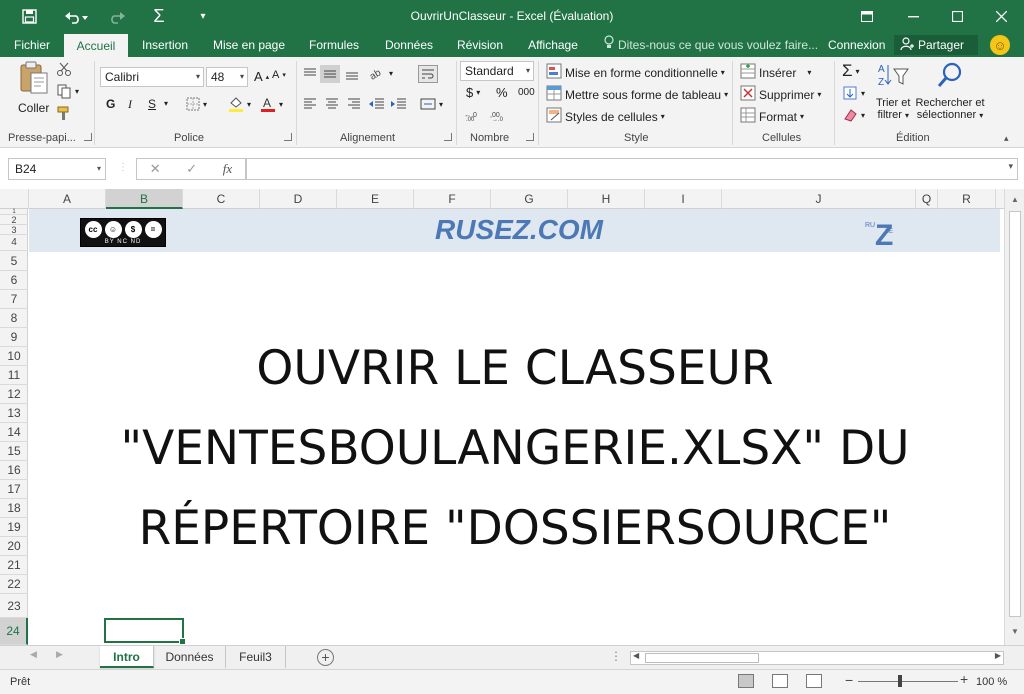 The height and width of the screenshot is (694, 1024). I want to click on font-size-select: 48 ▾, so click(227, 77).